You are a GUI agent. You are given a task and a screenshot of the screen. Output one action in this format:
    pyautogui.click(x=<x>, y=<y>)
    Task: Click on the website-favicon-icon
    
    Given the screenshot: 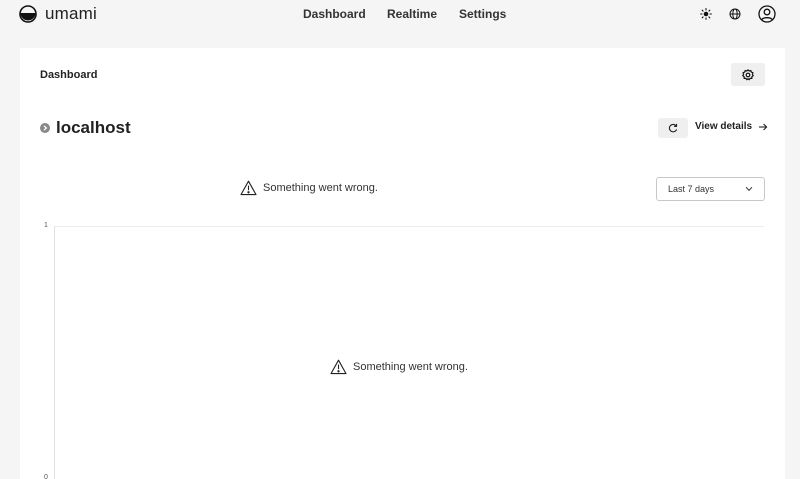 What is the action you would take?
    pyautogui.click(x=45, y=128)
    